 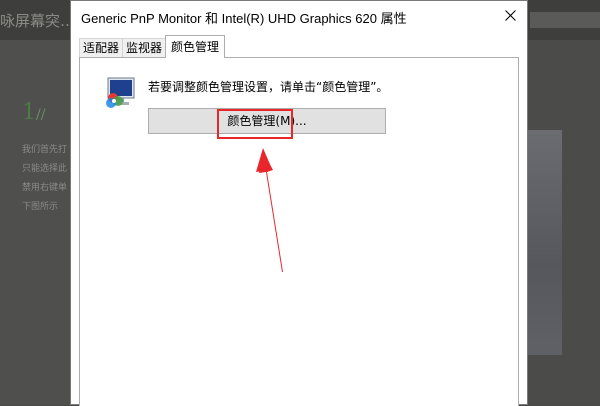 I want to click on background-image, so click(x=545, y=242).